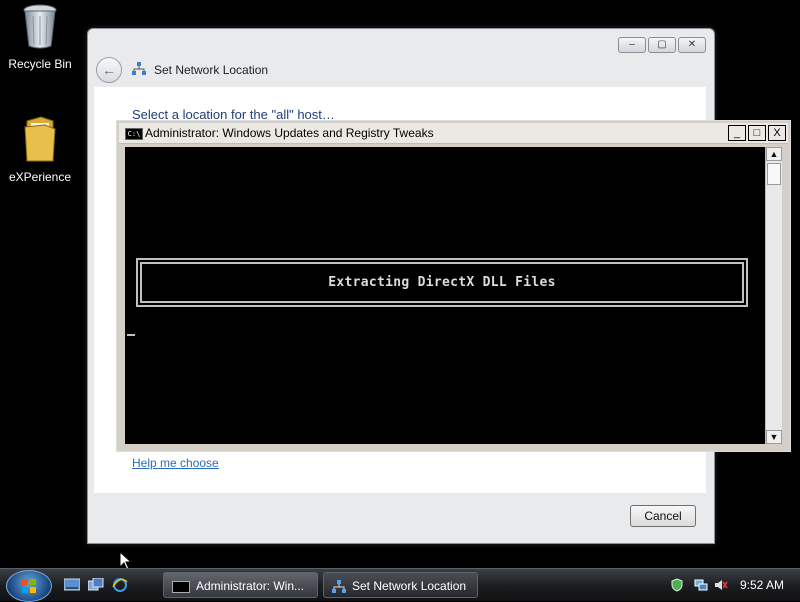 This screenshot has width=800, height=602. I want to click on console-message-box: Extracting DirectX DLL Files, so click(442, 282).